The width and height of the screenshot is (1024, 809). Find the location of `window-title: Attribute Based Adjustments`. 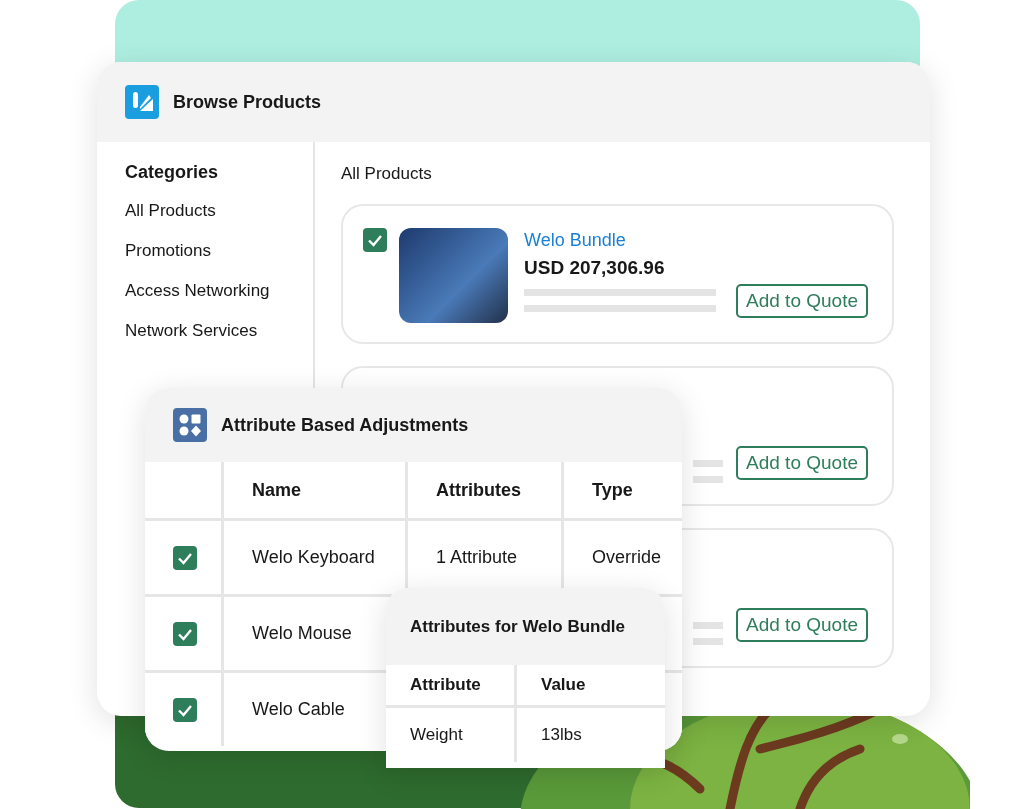

window-title: Attribute Based Adjustments is located at coordinates (345, 425).